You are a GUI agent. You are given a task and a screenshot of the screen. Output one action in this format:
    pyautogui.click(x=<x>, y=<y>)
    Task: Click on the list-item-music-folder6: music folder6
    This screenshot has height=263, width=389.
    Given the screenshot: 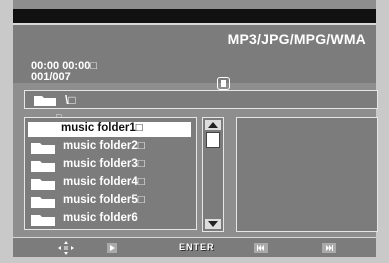 What is the action you would take?
    pyautogui.click(x=110, y=219)
    